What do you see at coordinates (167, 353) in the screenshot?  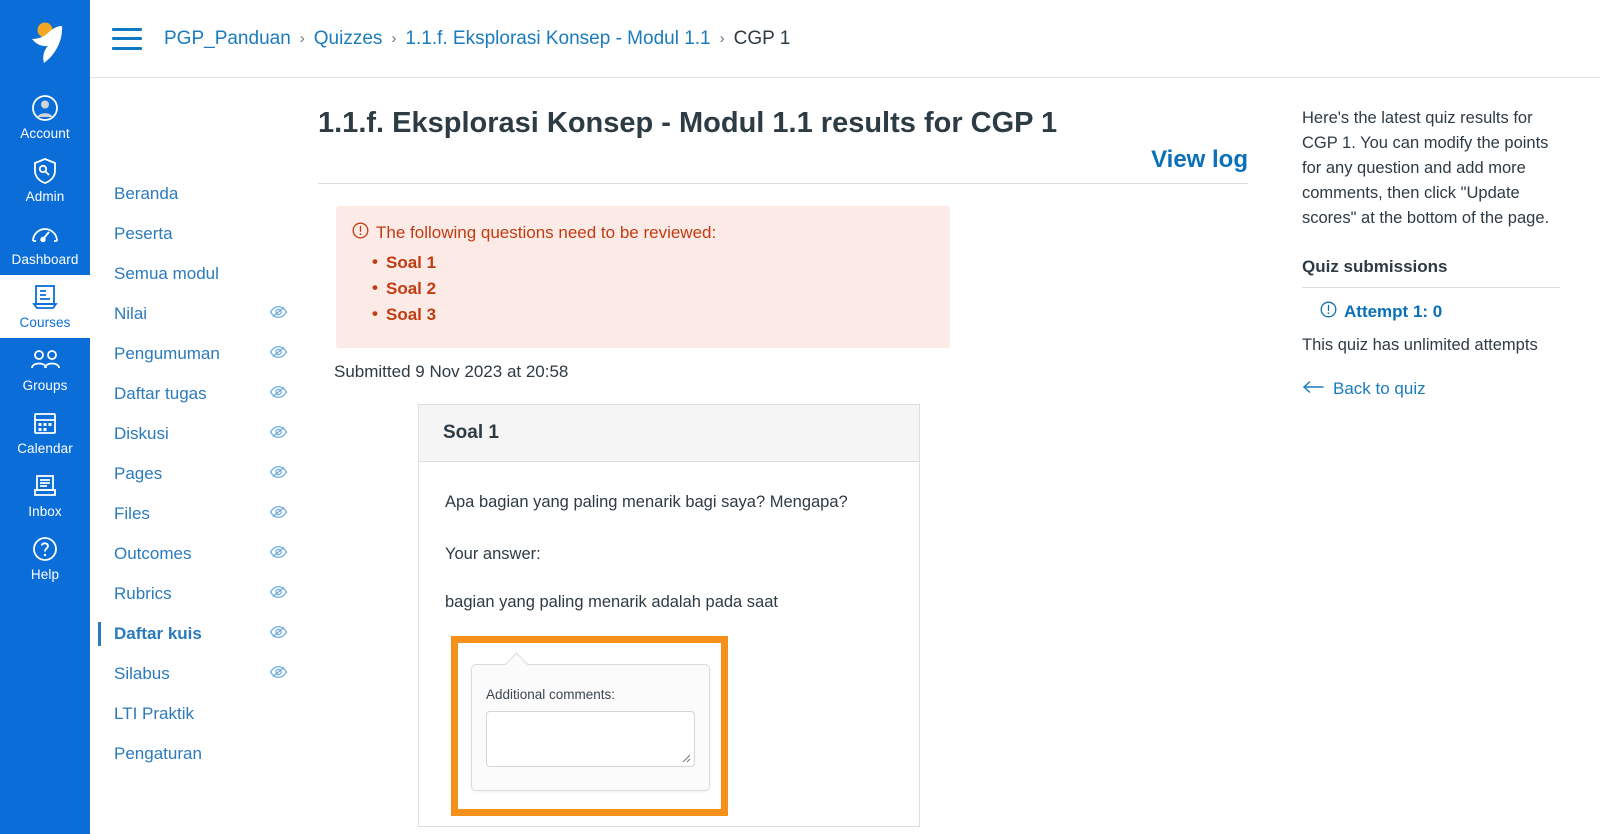 I see `course-nav-label: Pengumuman` at bounding box center [167, 353].